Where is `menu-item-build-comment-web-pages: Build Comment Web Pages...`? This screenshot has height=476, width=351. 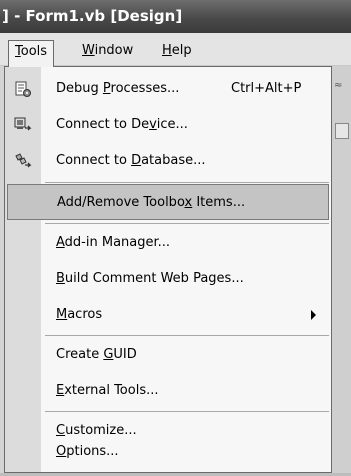 menu-item-build-comment-web-pages: Build Comment Web Pages... is located at coordinates (168, 279).